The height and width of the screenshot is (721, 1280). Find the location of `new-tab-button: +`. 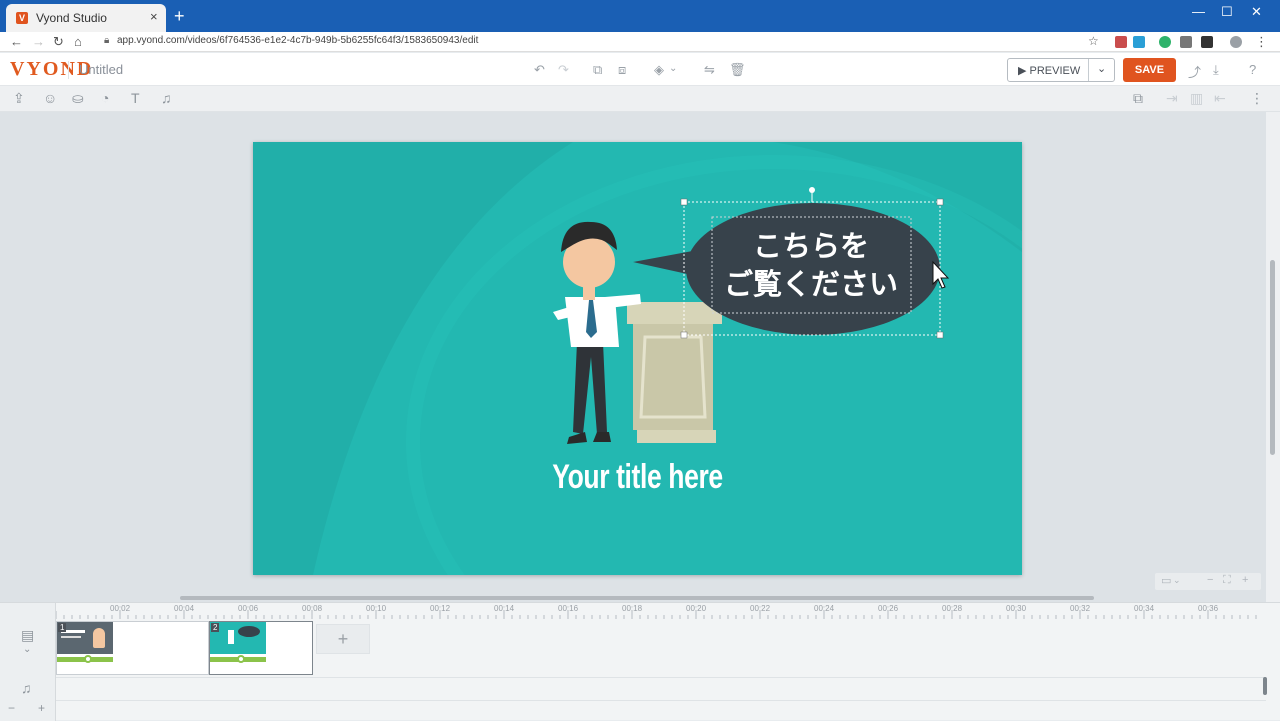

new-tab-button: + is located at coordinates (179, 16).